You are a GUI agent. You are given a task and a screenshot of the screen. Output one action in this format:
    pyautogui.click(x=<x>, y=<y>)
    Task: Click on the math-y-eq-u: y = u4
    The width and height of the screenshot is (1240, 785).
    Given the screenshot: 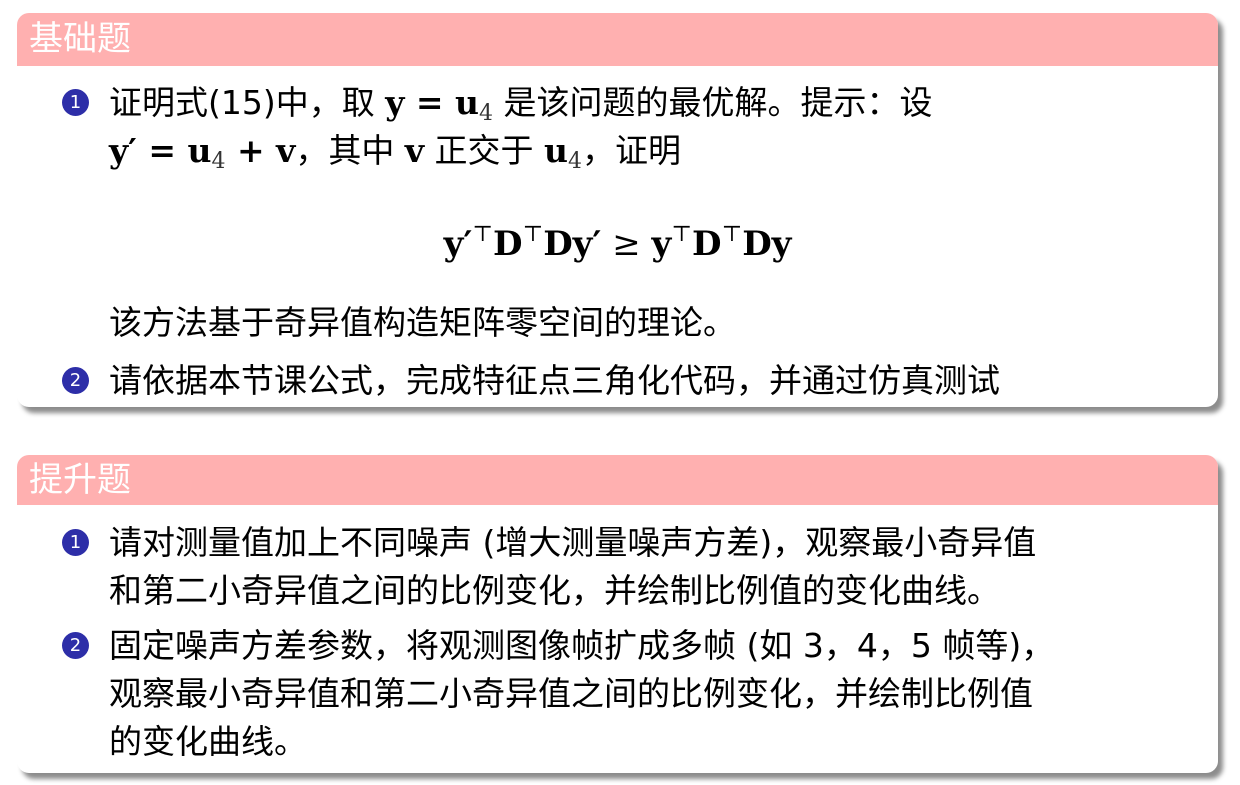 What is the action you would take?
    pyautogui.click(x=439, y=104)
    